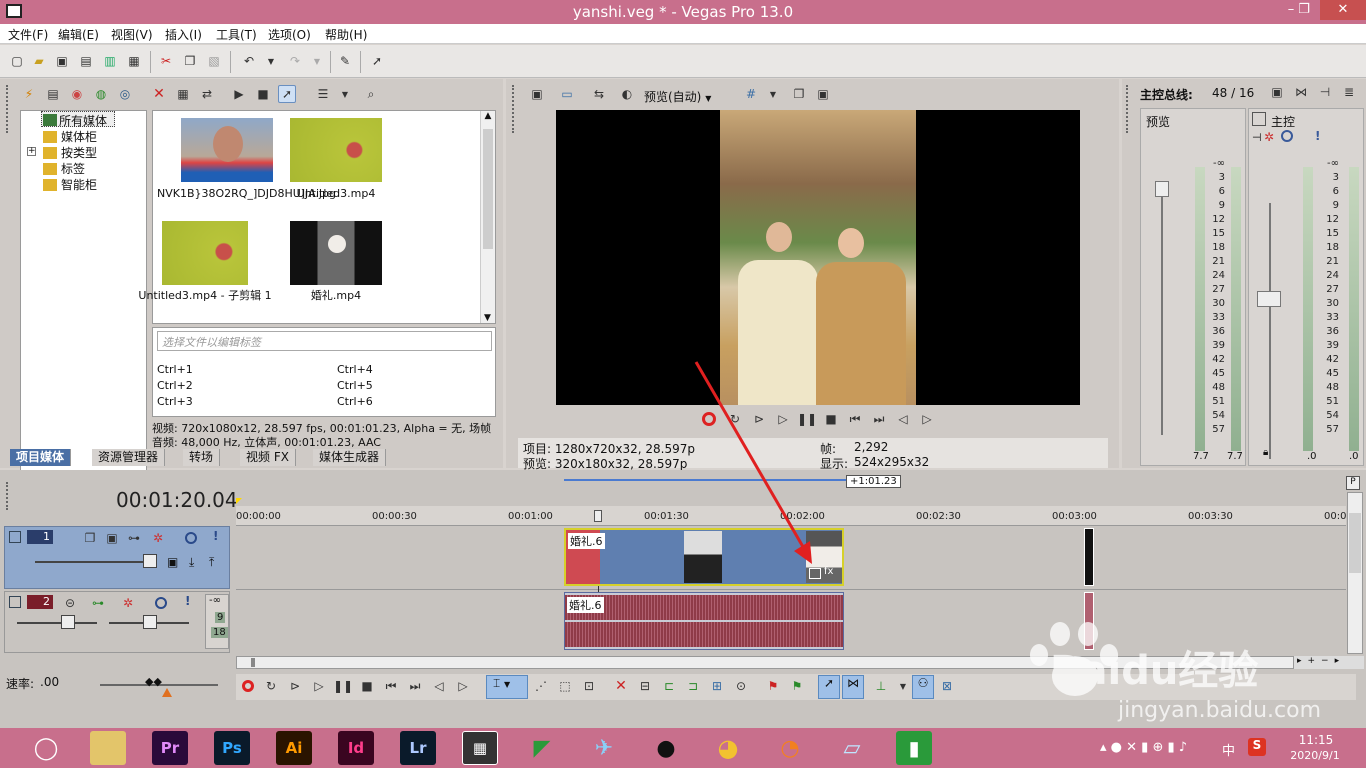 The height and width of the screenshot is (768, 1366). Describe the element at coordinates (599, 94) in the screenshot. I see `split-screen-icon: ⇆` at that location.